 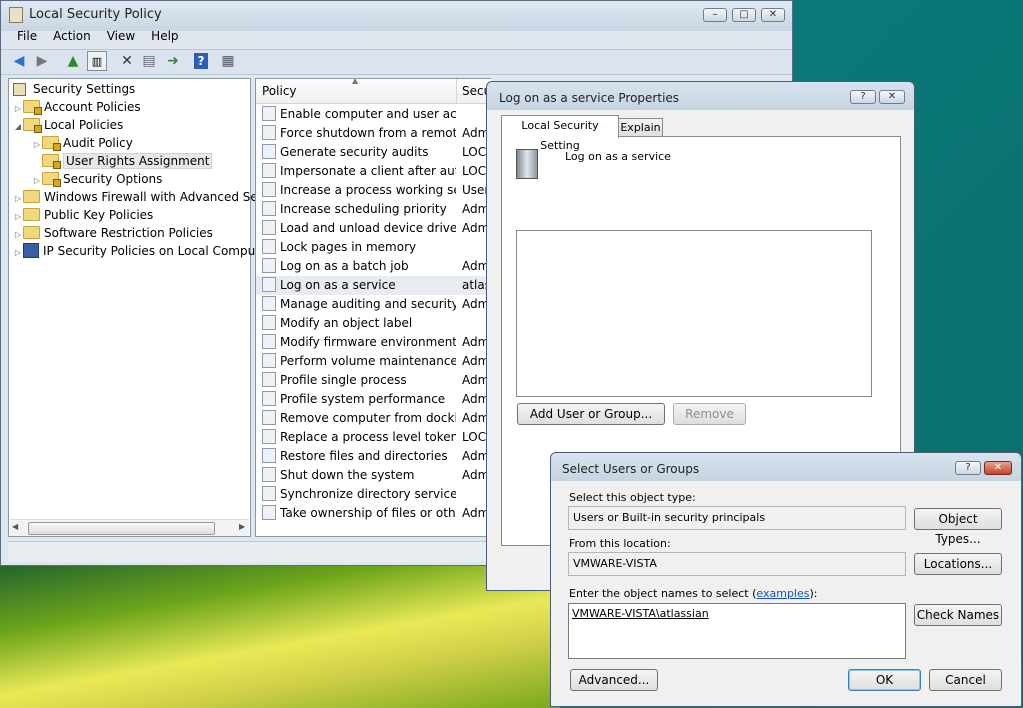 What do you see at coordinates (355, 81) in the screenshot?
I see `sort-ascending-icon: ▲` at bounding box center [355, 81].